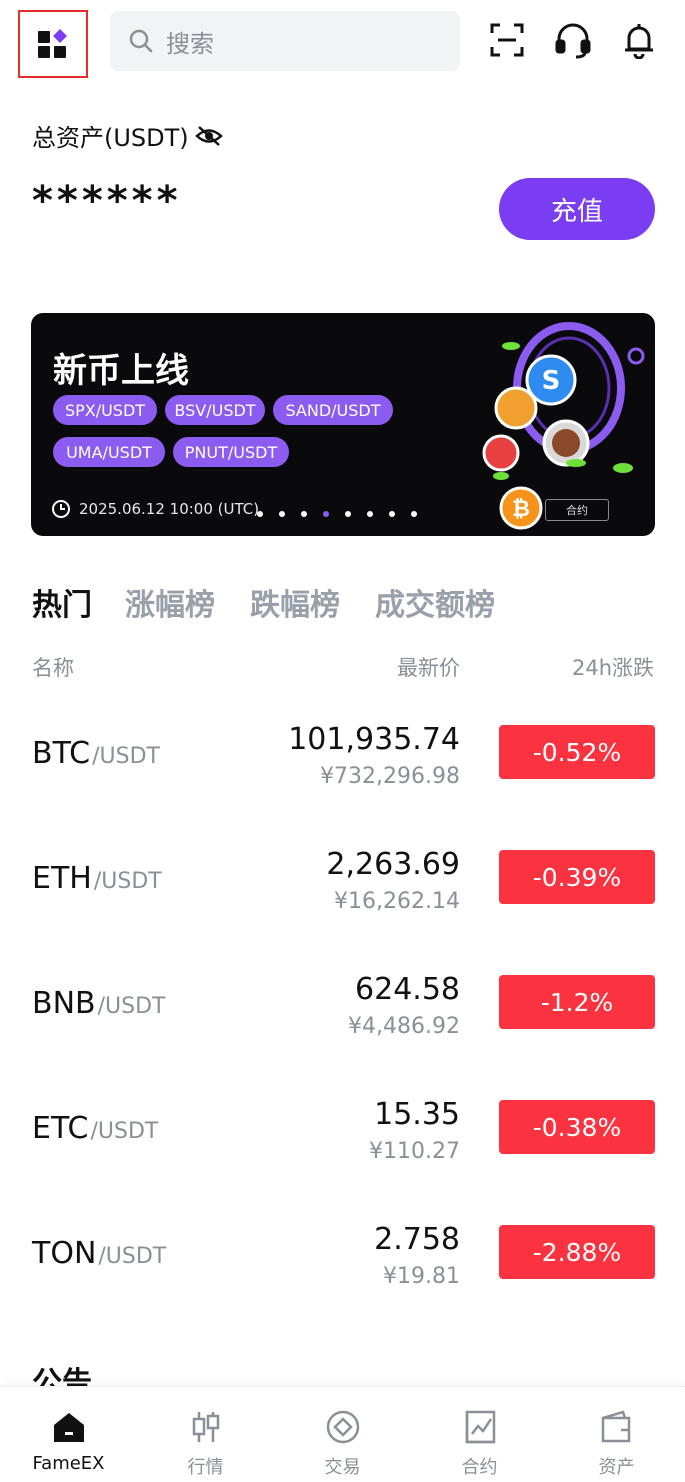 The image size is (685, 1482). What do you see at coordinates (414, 1151) in the screenshot?
I see `cny-price: ¥110.27` at bounding box center [414, 1151].